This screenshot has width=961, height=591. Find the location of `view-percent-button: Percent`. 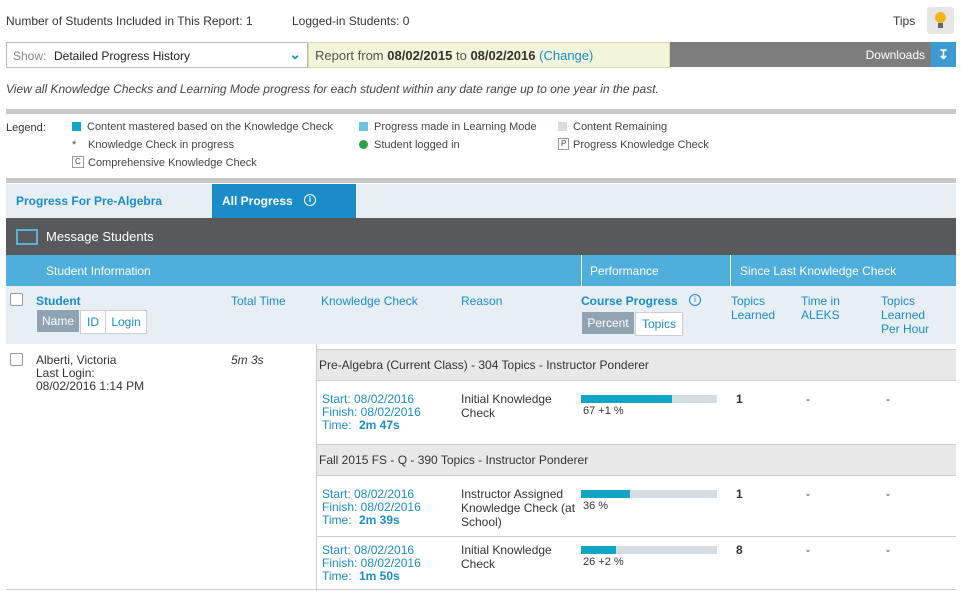

view-percent-button: Percent is located at coordinates (608, 323).